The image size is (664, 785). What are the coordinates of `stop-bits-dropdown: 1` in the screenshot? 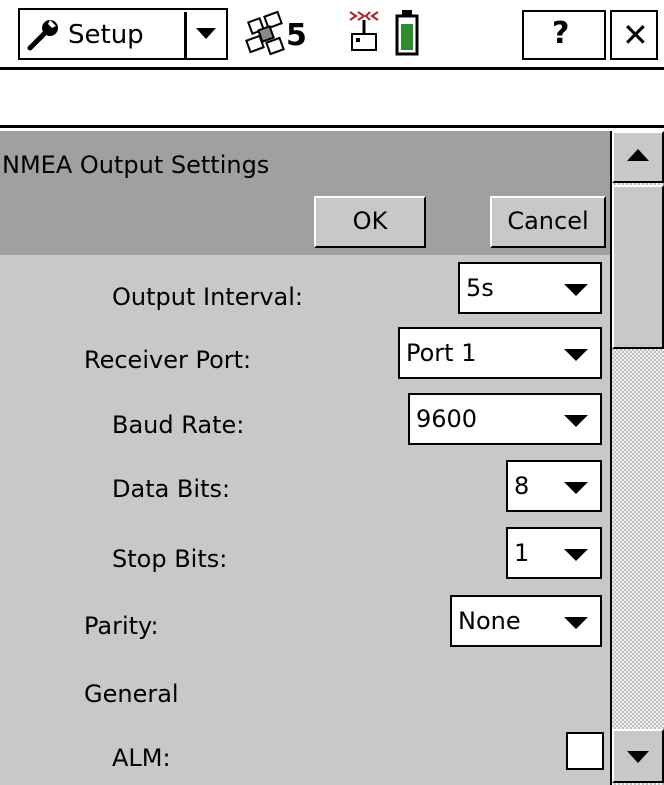 It's located at (554, 553).